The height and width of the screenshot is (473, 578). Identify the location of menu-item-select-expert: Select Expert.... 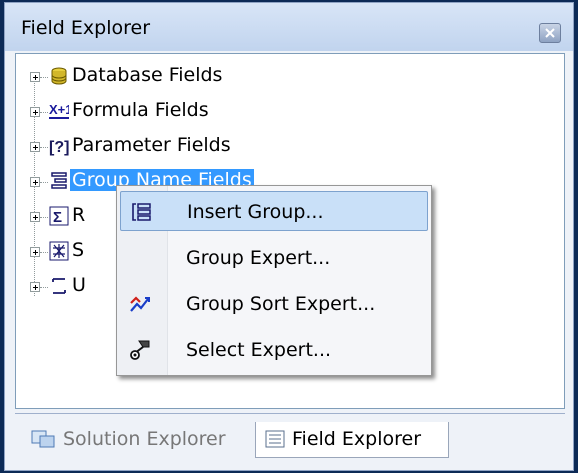
(274, 350).